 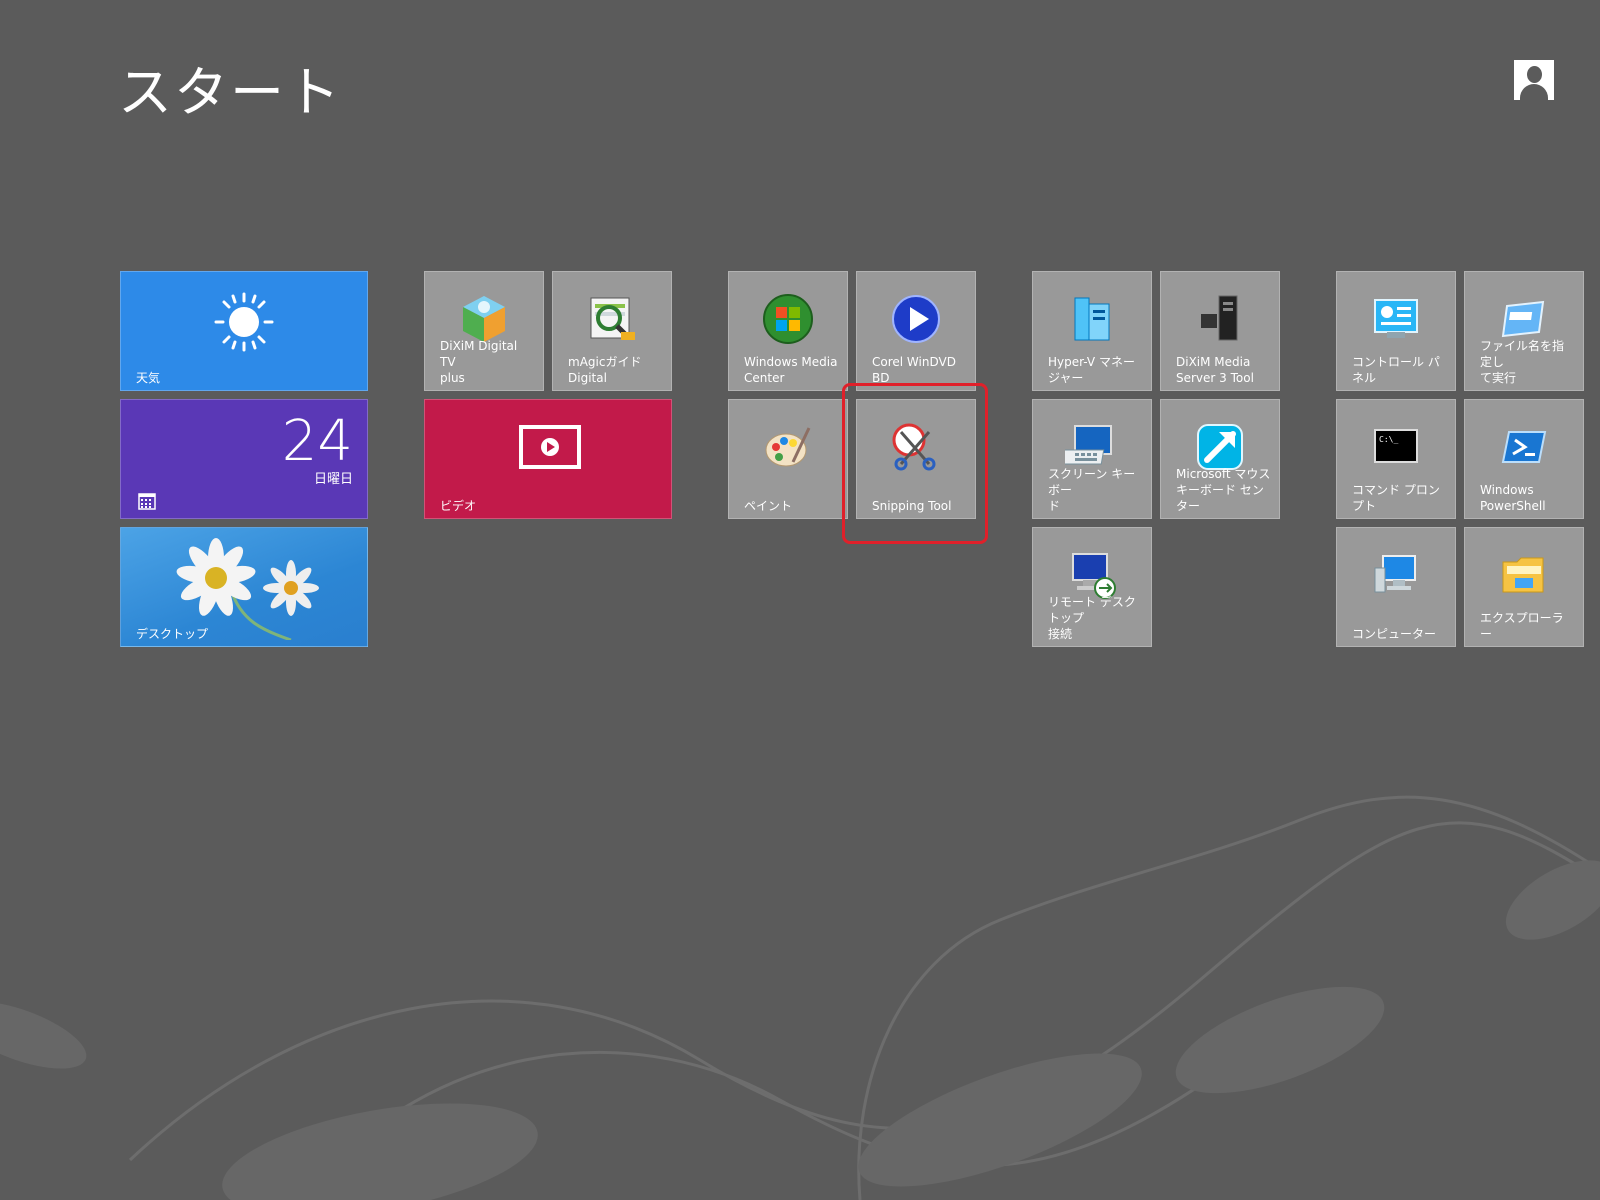 I want to click on command-prompt-icon: C:\_, so click(x=1396, y=446).